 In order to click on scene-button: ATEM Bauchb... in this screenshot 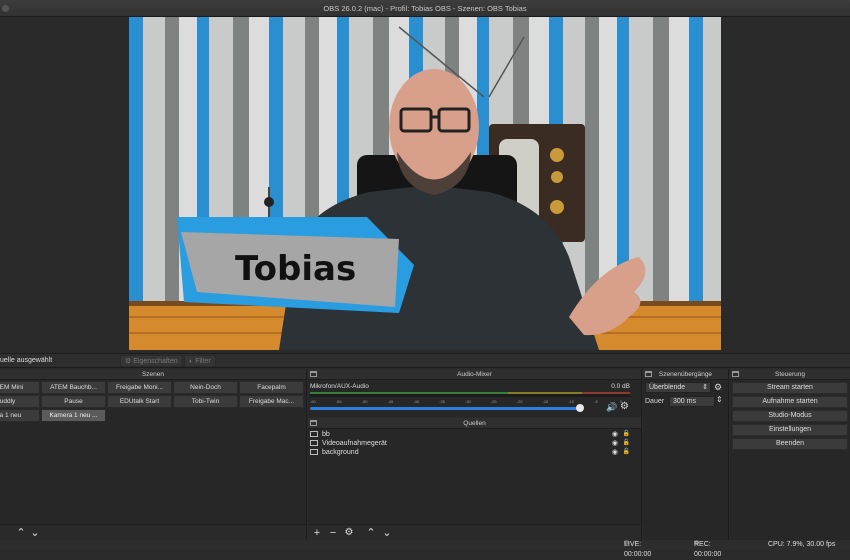, I will do `click(73, 387)`.